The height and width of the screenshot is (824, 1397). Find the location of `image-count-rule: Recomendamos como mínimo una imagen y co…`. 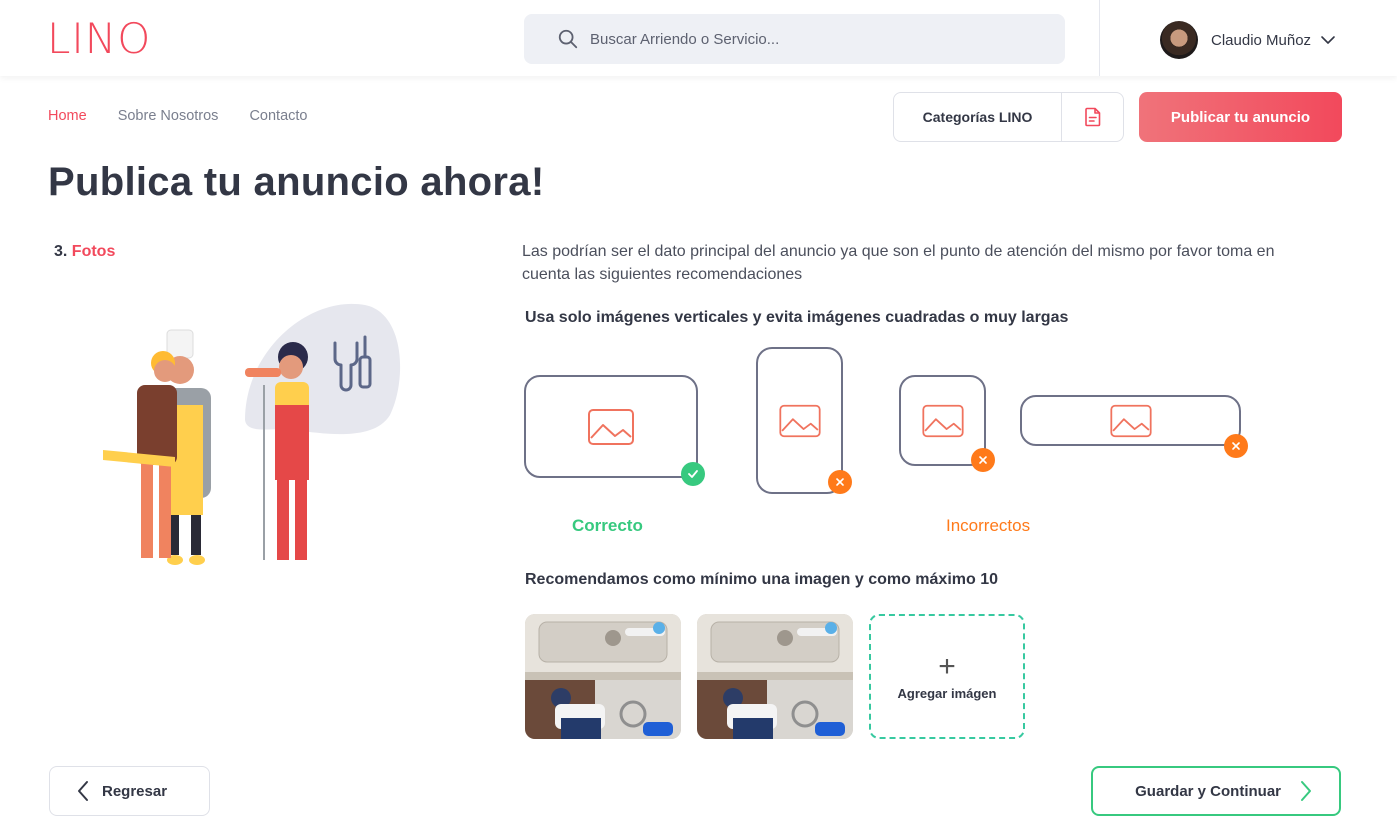

image-count-rule: Recomendamos como mínimo una imagen y co… is located at coordinates (762, 579).